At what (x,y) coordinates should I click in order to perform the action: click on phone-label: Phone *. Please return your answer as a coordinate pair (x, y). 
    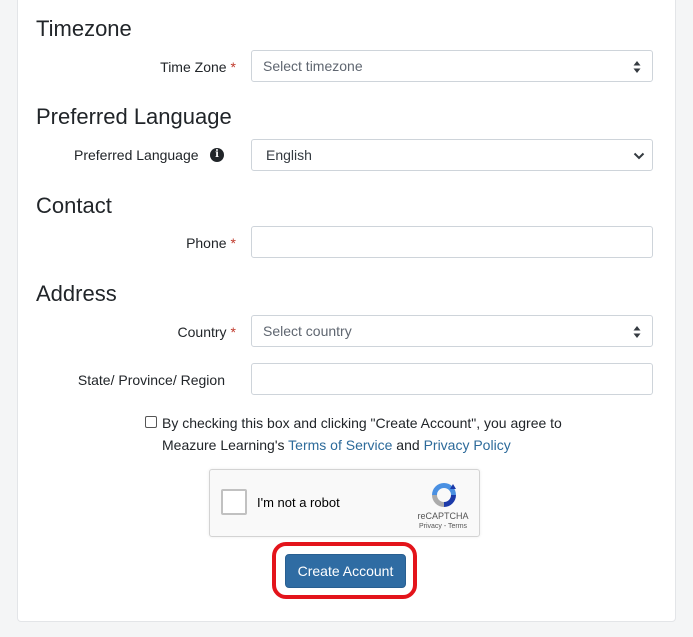
    Looking at the image, I should click on (168, 243).